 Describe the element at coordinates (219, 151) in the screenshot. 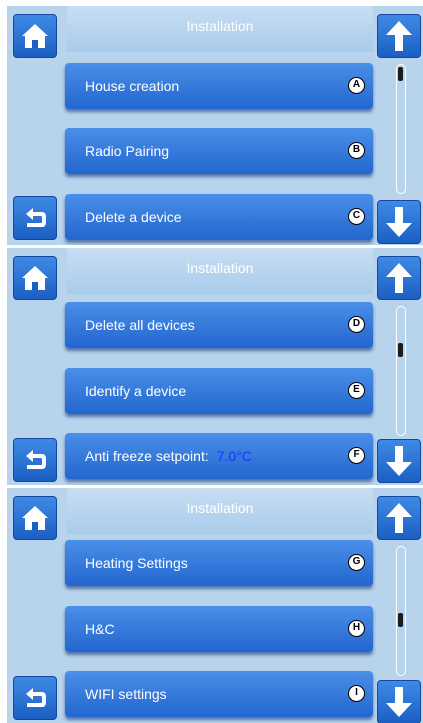

I see `menu-item-radio-pairing: Radio Pairing B` at that location.